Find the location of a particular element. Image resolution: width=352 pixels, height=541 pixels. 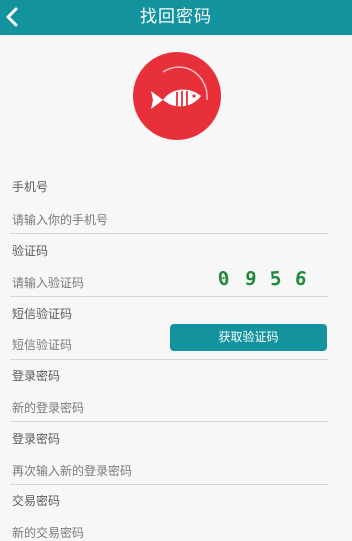

header-bar: 找回密码 is located at coordinates (176, 17).